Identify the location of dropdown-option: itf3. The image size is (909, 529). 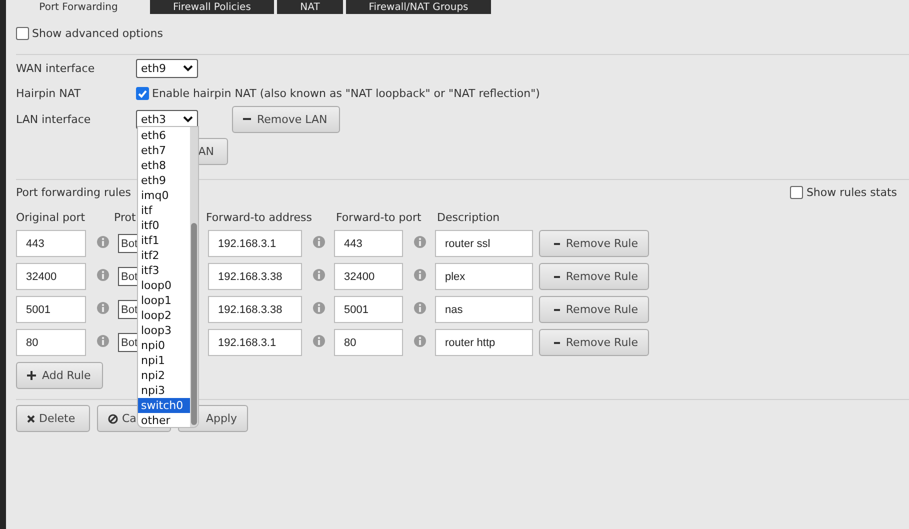
(164, 270).